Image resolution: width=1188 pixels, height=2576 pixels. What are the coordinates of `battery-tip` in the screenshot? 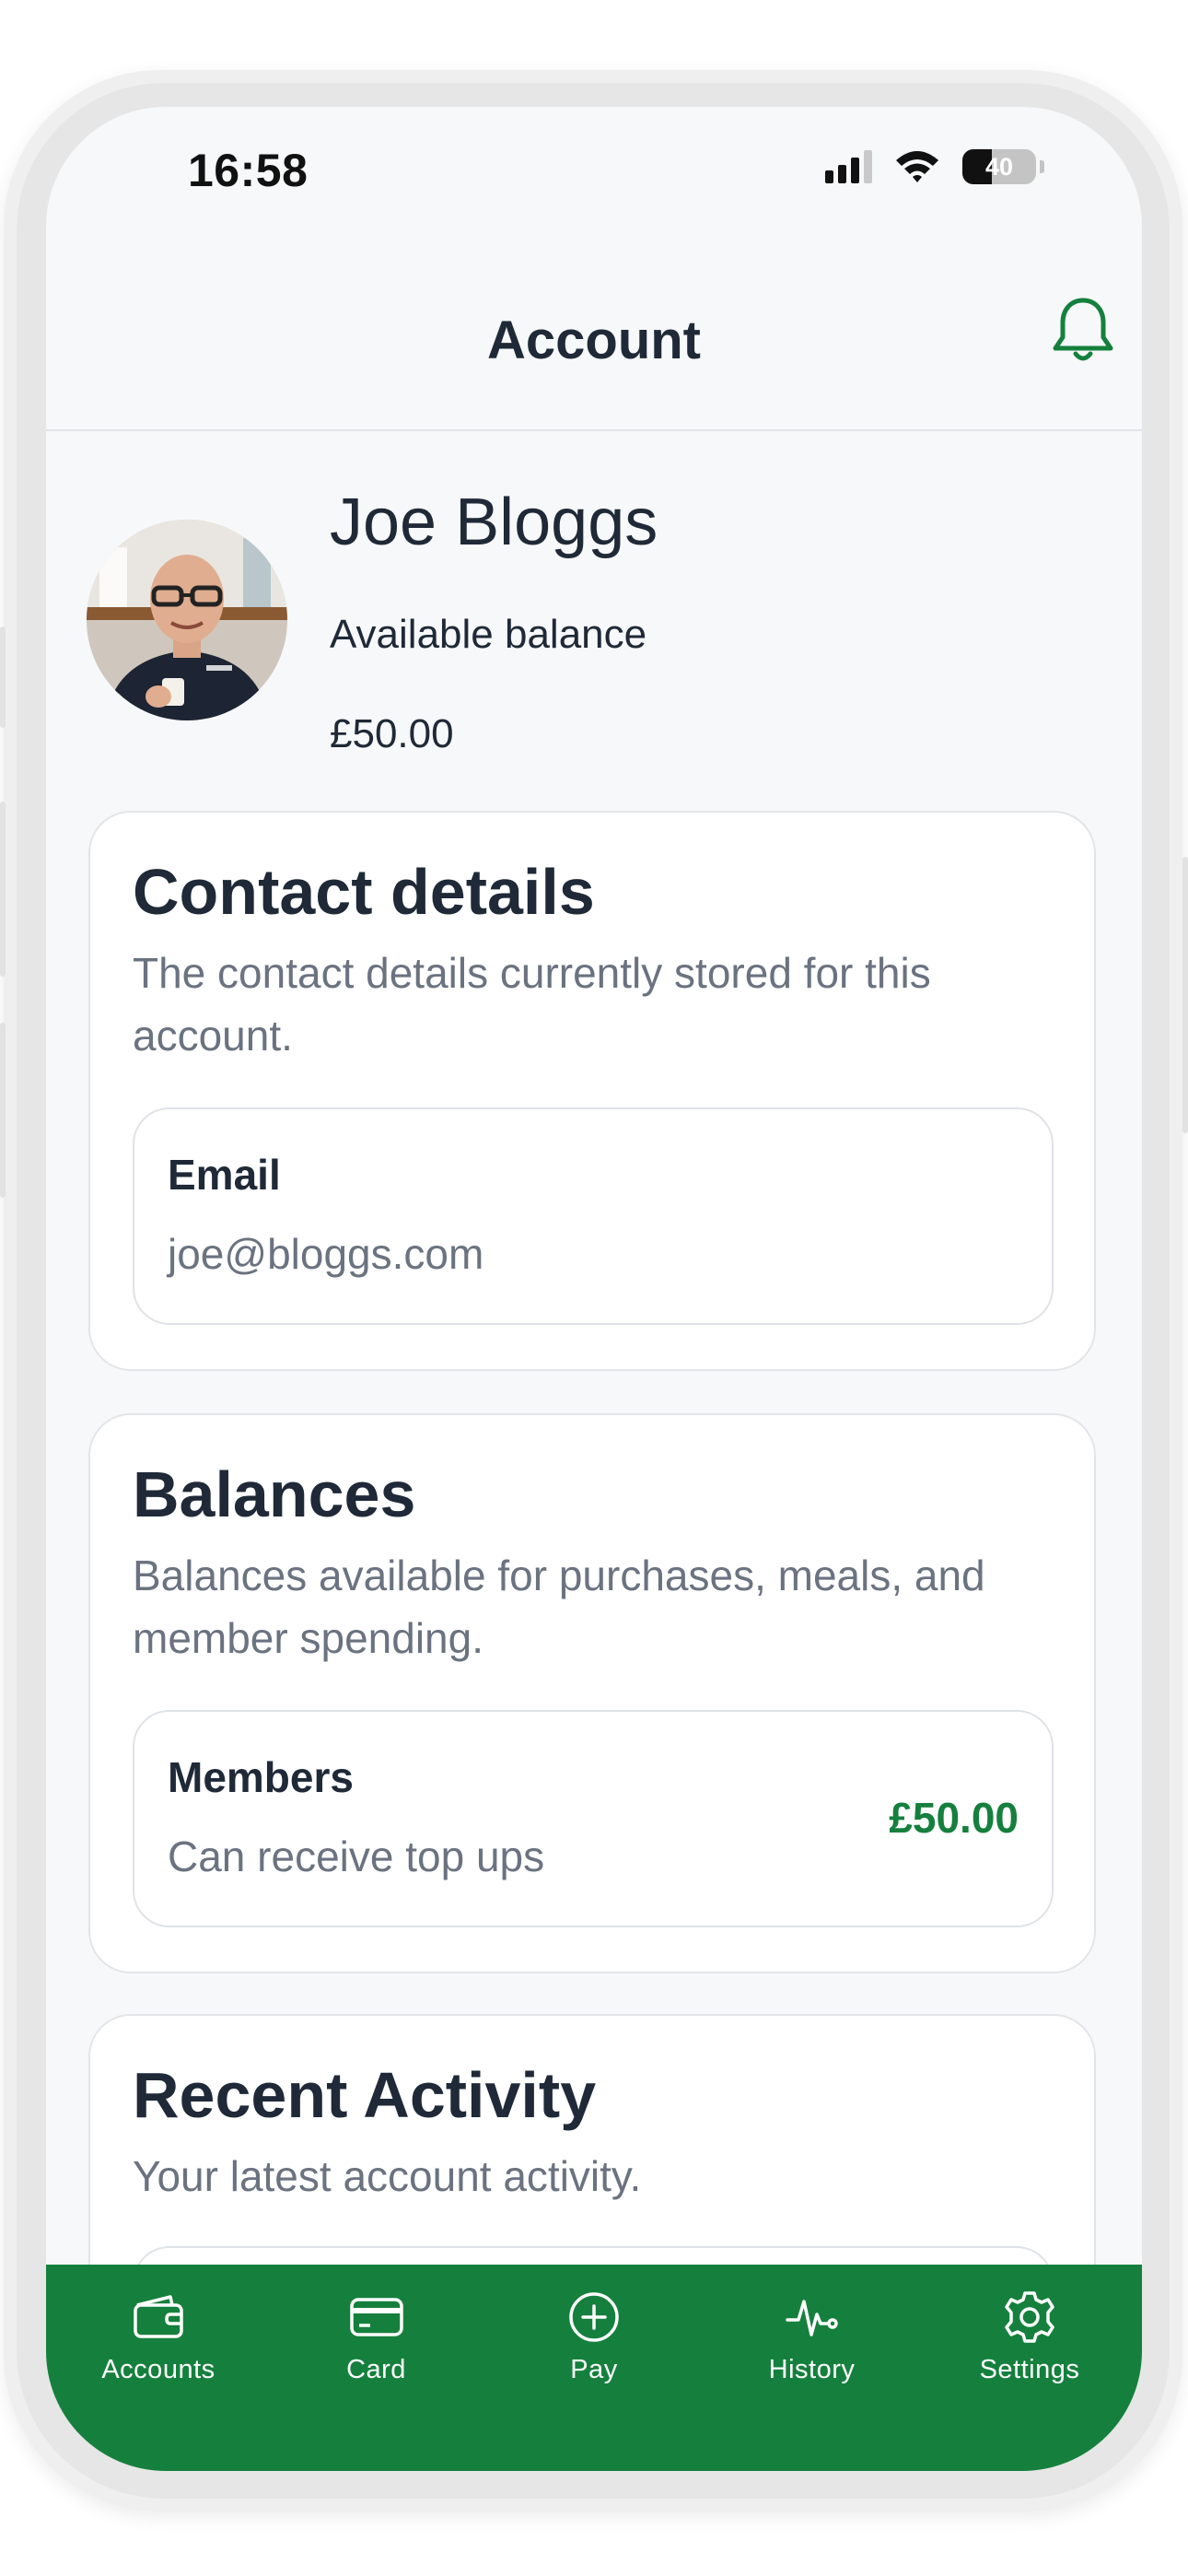 It's located at (1042, 166).